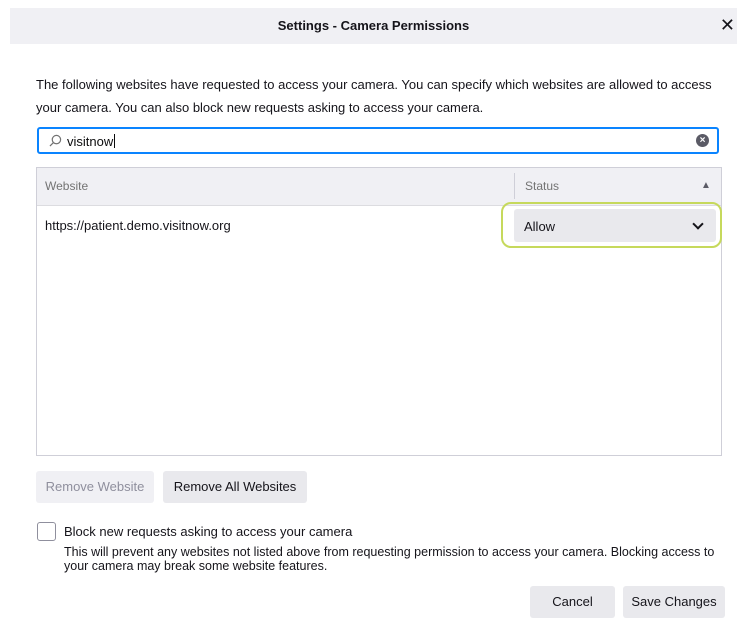 The height and width of the screenshot is (637, 737). What do you see at coordinates (514, 186) in the screenshot?
I see `column-divider` at bounding box center [514, 186].